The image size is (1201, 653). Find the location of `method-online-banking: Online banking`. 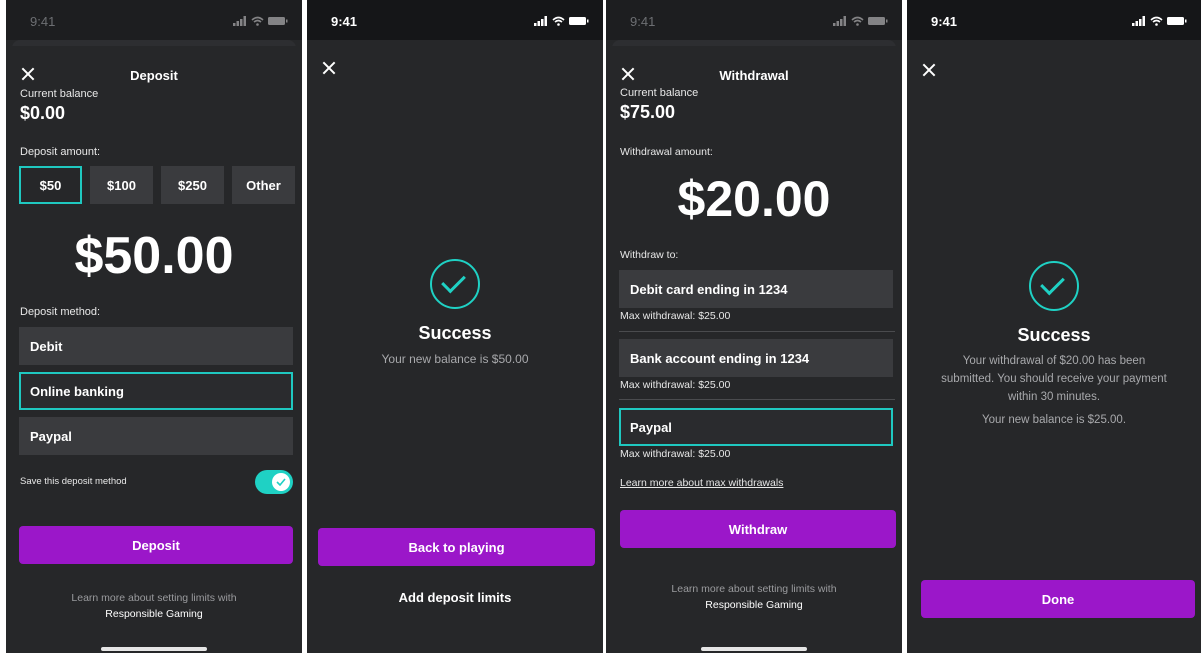

method-online-banking: Online banking is located at coordinates (156, 391).